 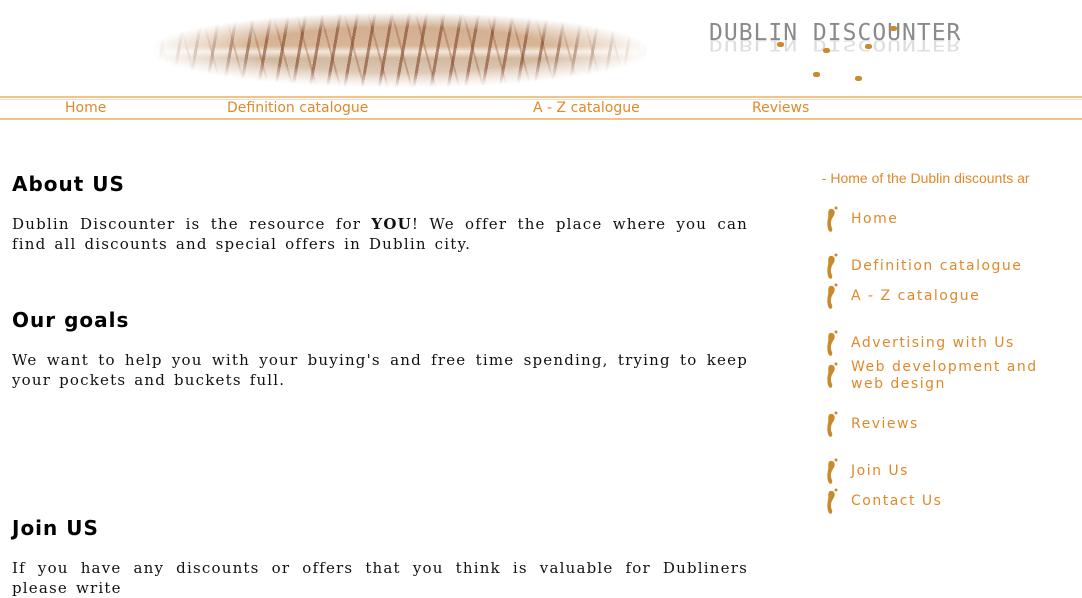 What do you see at coordinates (897, 501) in the screenshot?
I see `sidebar-item-label: Contact Us` at bounding box center [897, 501].